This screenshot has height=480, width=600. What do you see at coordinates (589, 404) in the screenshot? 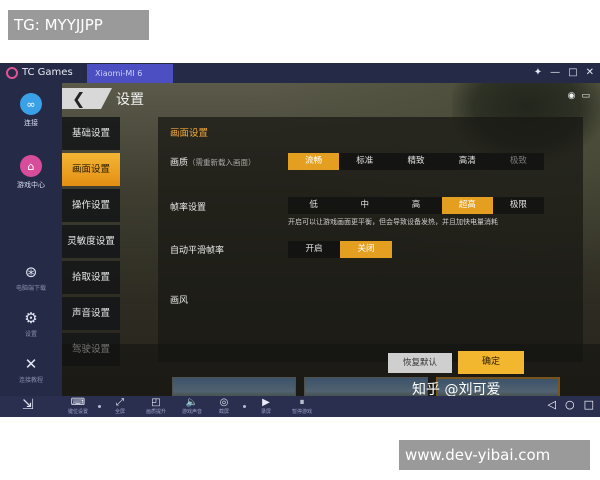
I see `recents-icon: □` at bounding box center [589, 404].